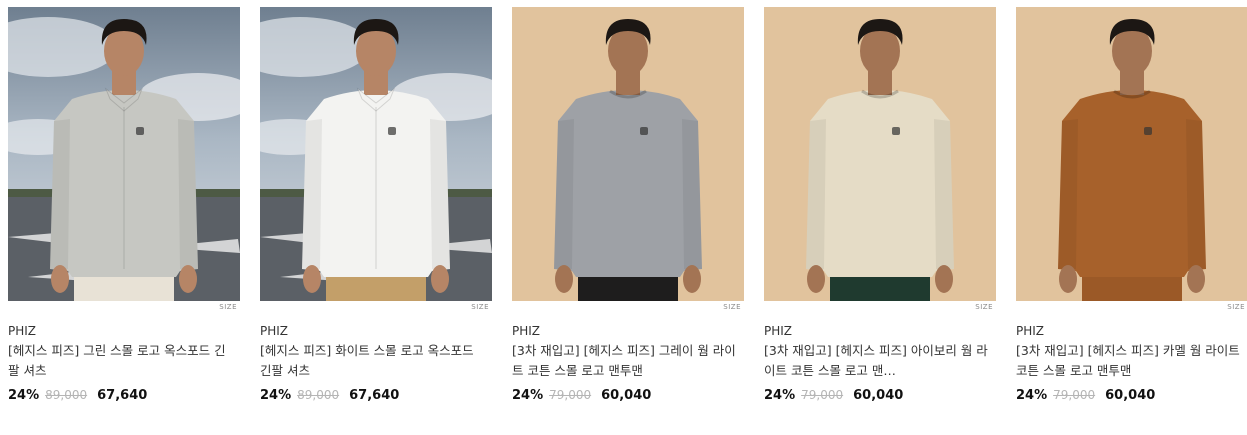 This screenshot has width=1247, height=435. Describe the element at coordinates (624, 361) in the screenshot. I see `product-title: [3차 재입고] [헤지스 피즈] 그레이 웜 라이트 코튼 스몰 로고 맨투맨` at that location.